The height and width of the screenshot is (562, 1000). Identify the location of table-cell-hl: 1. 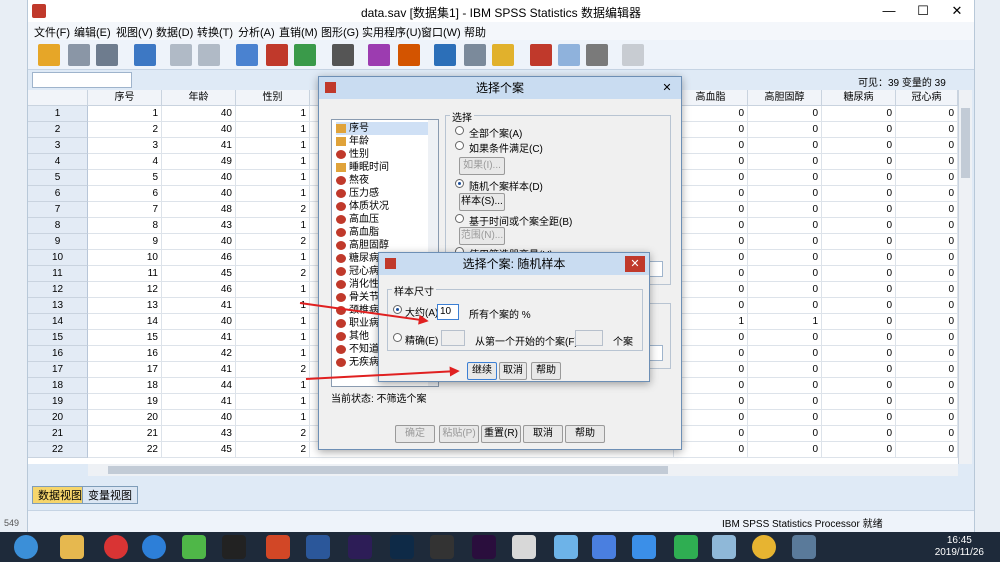
(711, 322).